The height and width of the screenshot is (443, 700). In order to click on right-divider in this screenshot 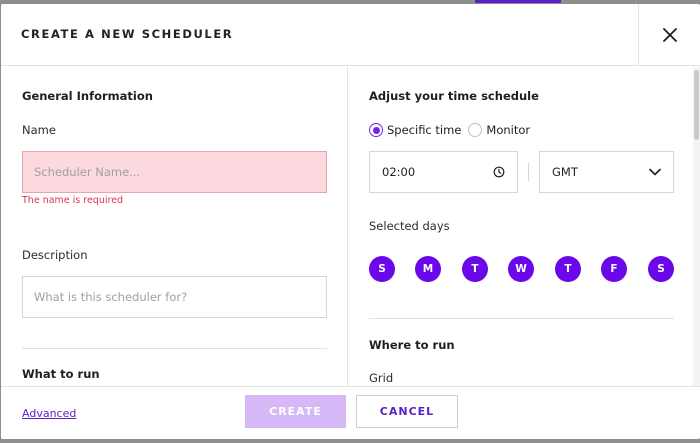, I will do `click(521, 318)`.